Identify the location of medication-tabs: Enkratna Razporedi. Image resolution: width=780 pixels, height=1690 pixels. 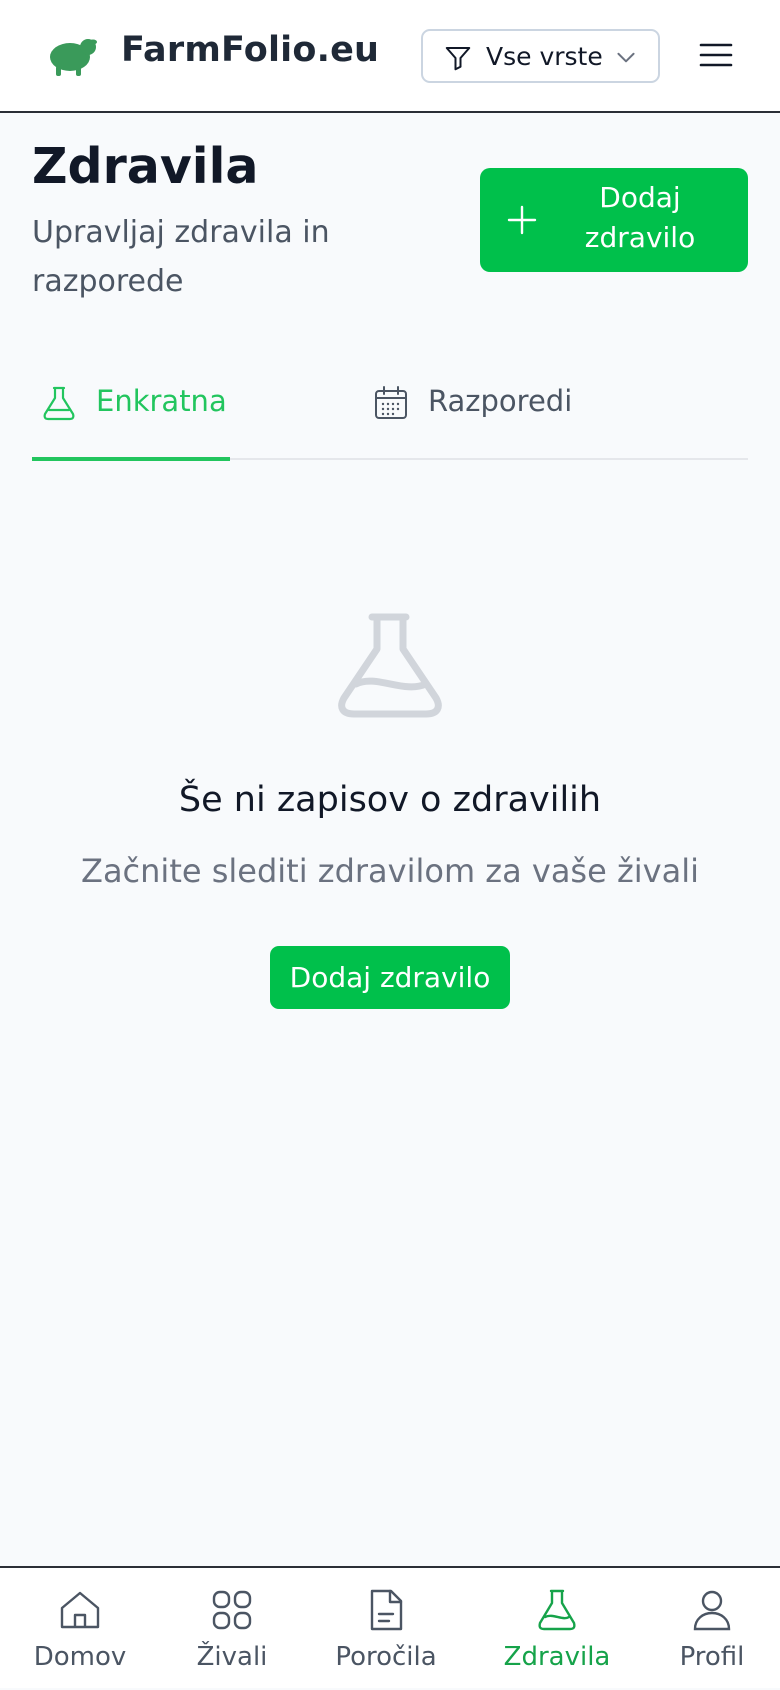
(390, 410).